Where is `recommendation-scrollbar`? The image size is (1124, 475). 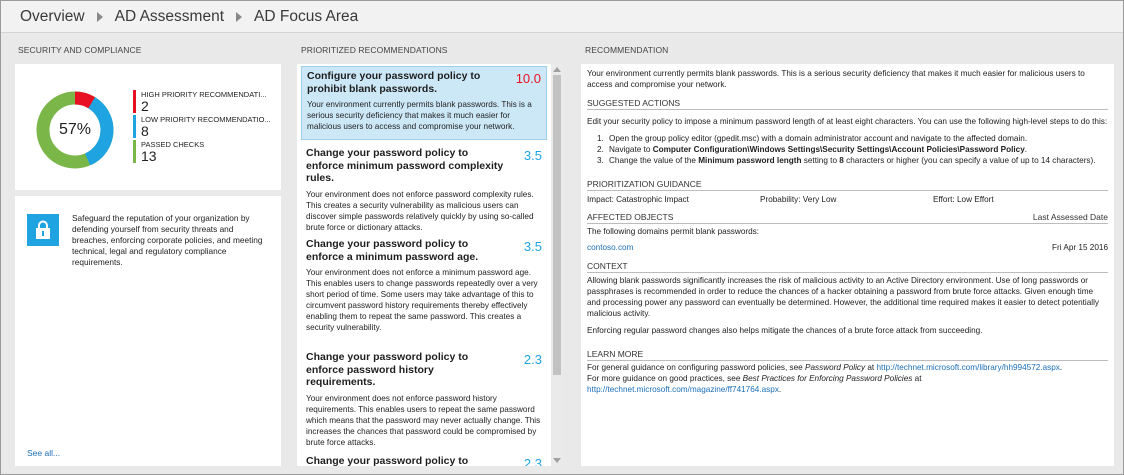 recommendation-scrollbar is located at coordinates (557, 265).